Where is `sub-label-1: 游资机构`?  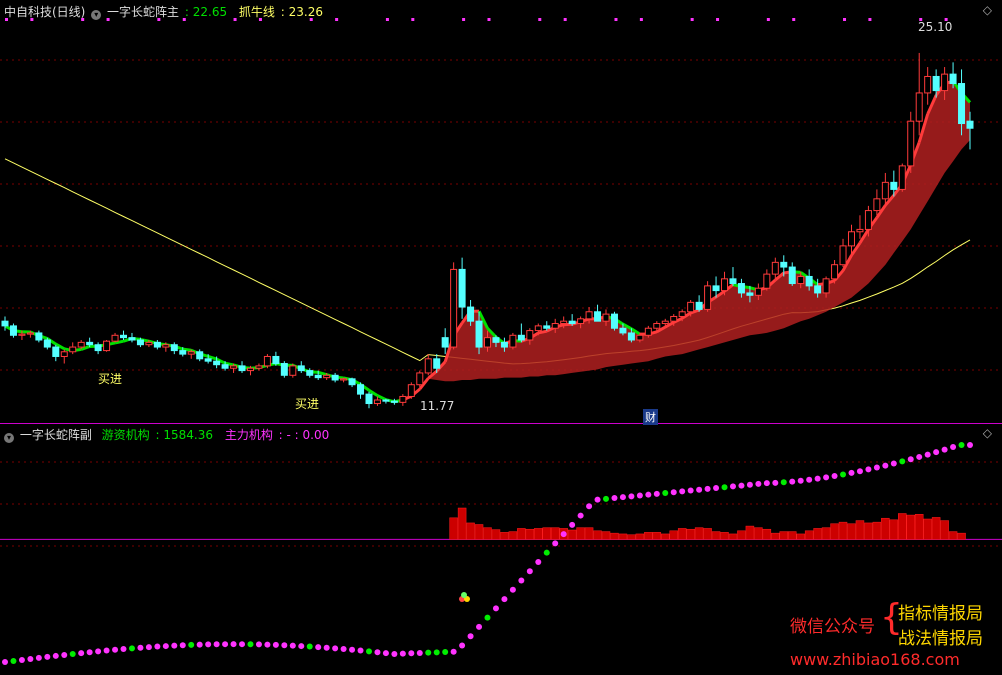 sub-label-1: 游资机构 is located at coordinates (125, 435).